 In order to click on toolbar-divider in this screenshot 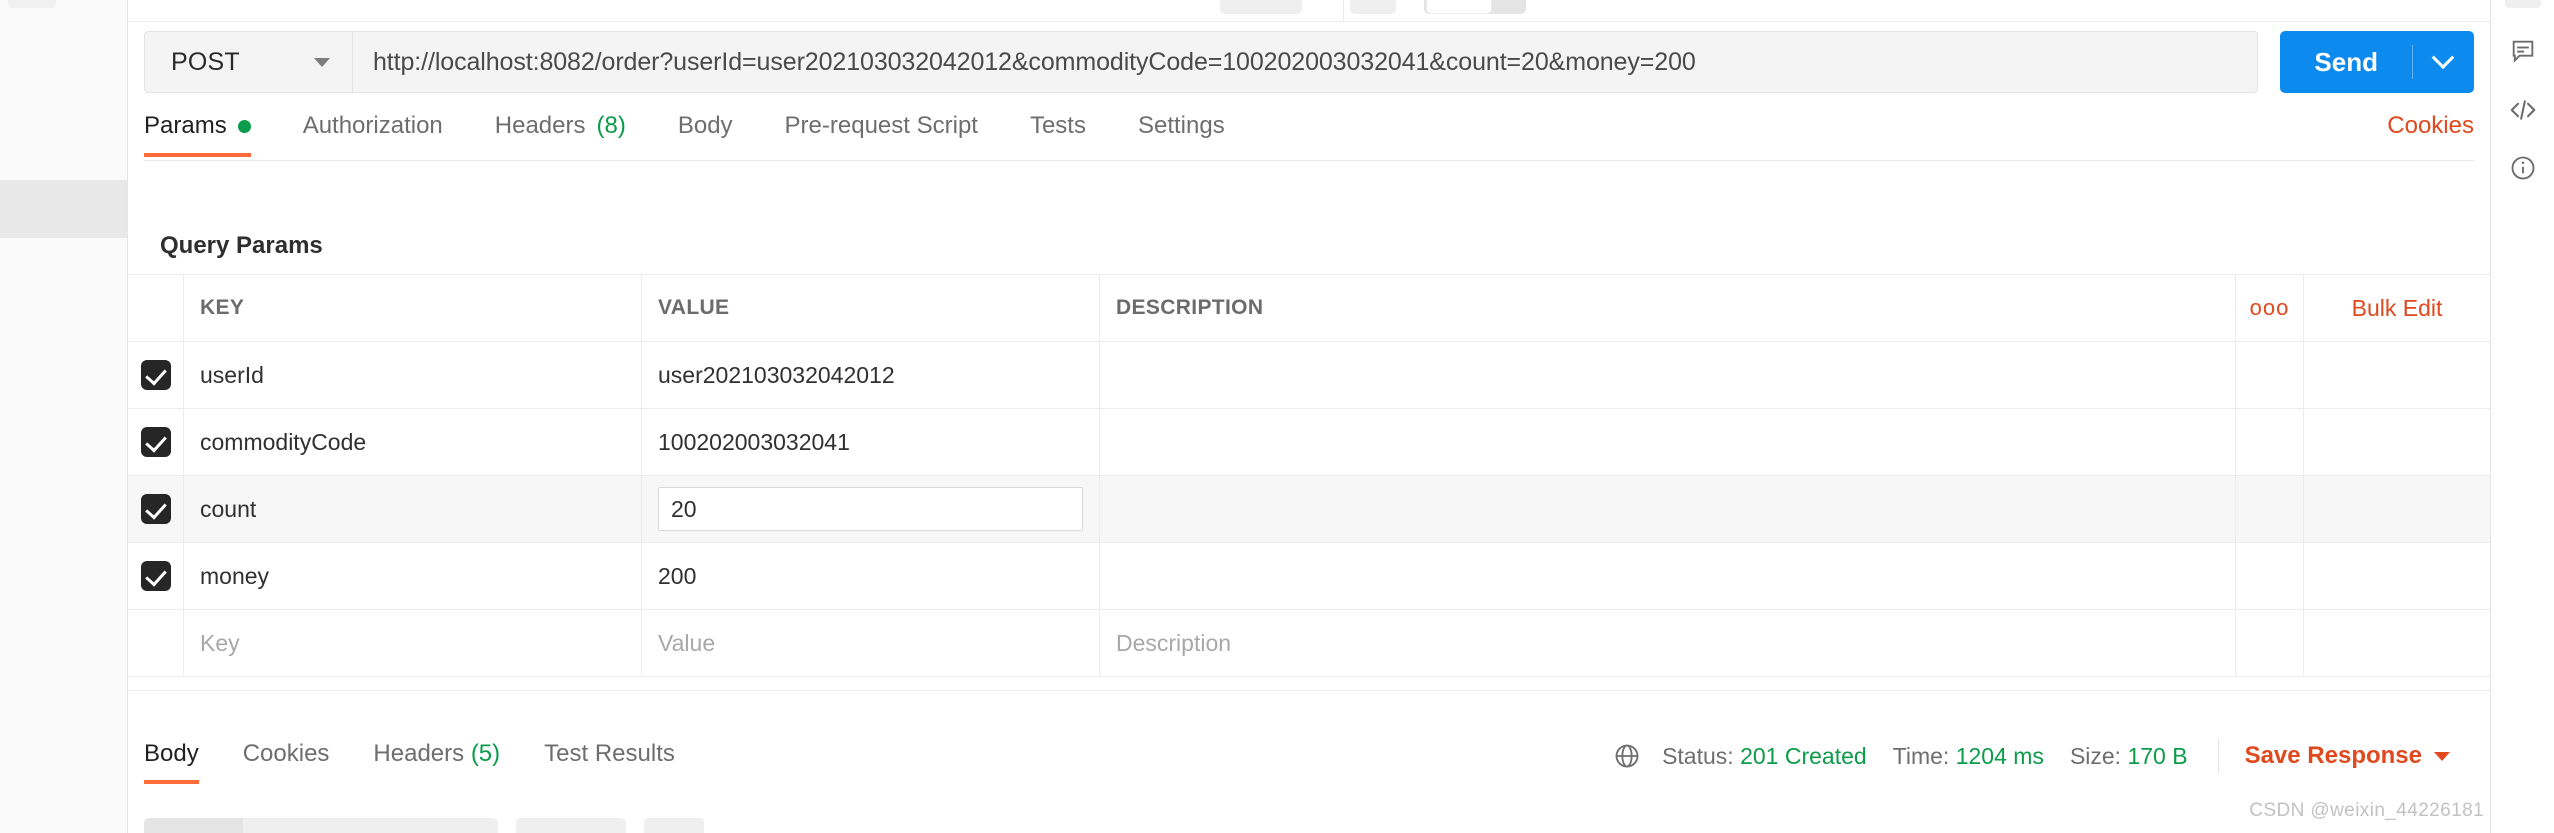, I will do `click(1343, 11)`.